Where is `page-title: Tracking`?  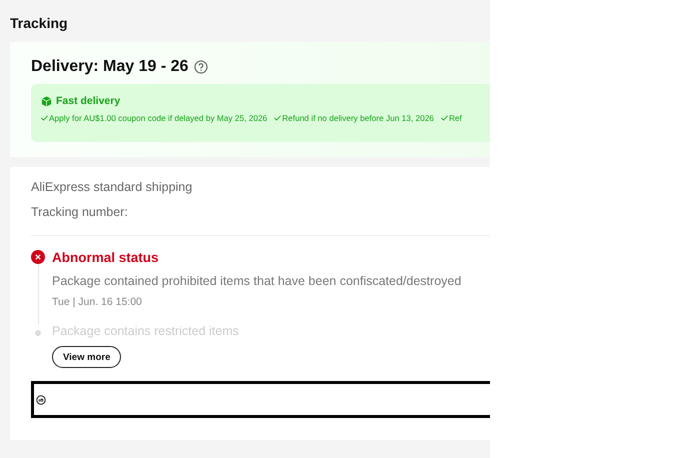
page-title: Tracking is located at coordinates (39, 23).